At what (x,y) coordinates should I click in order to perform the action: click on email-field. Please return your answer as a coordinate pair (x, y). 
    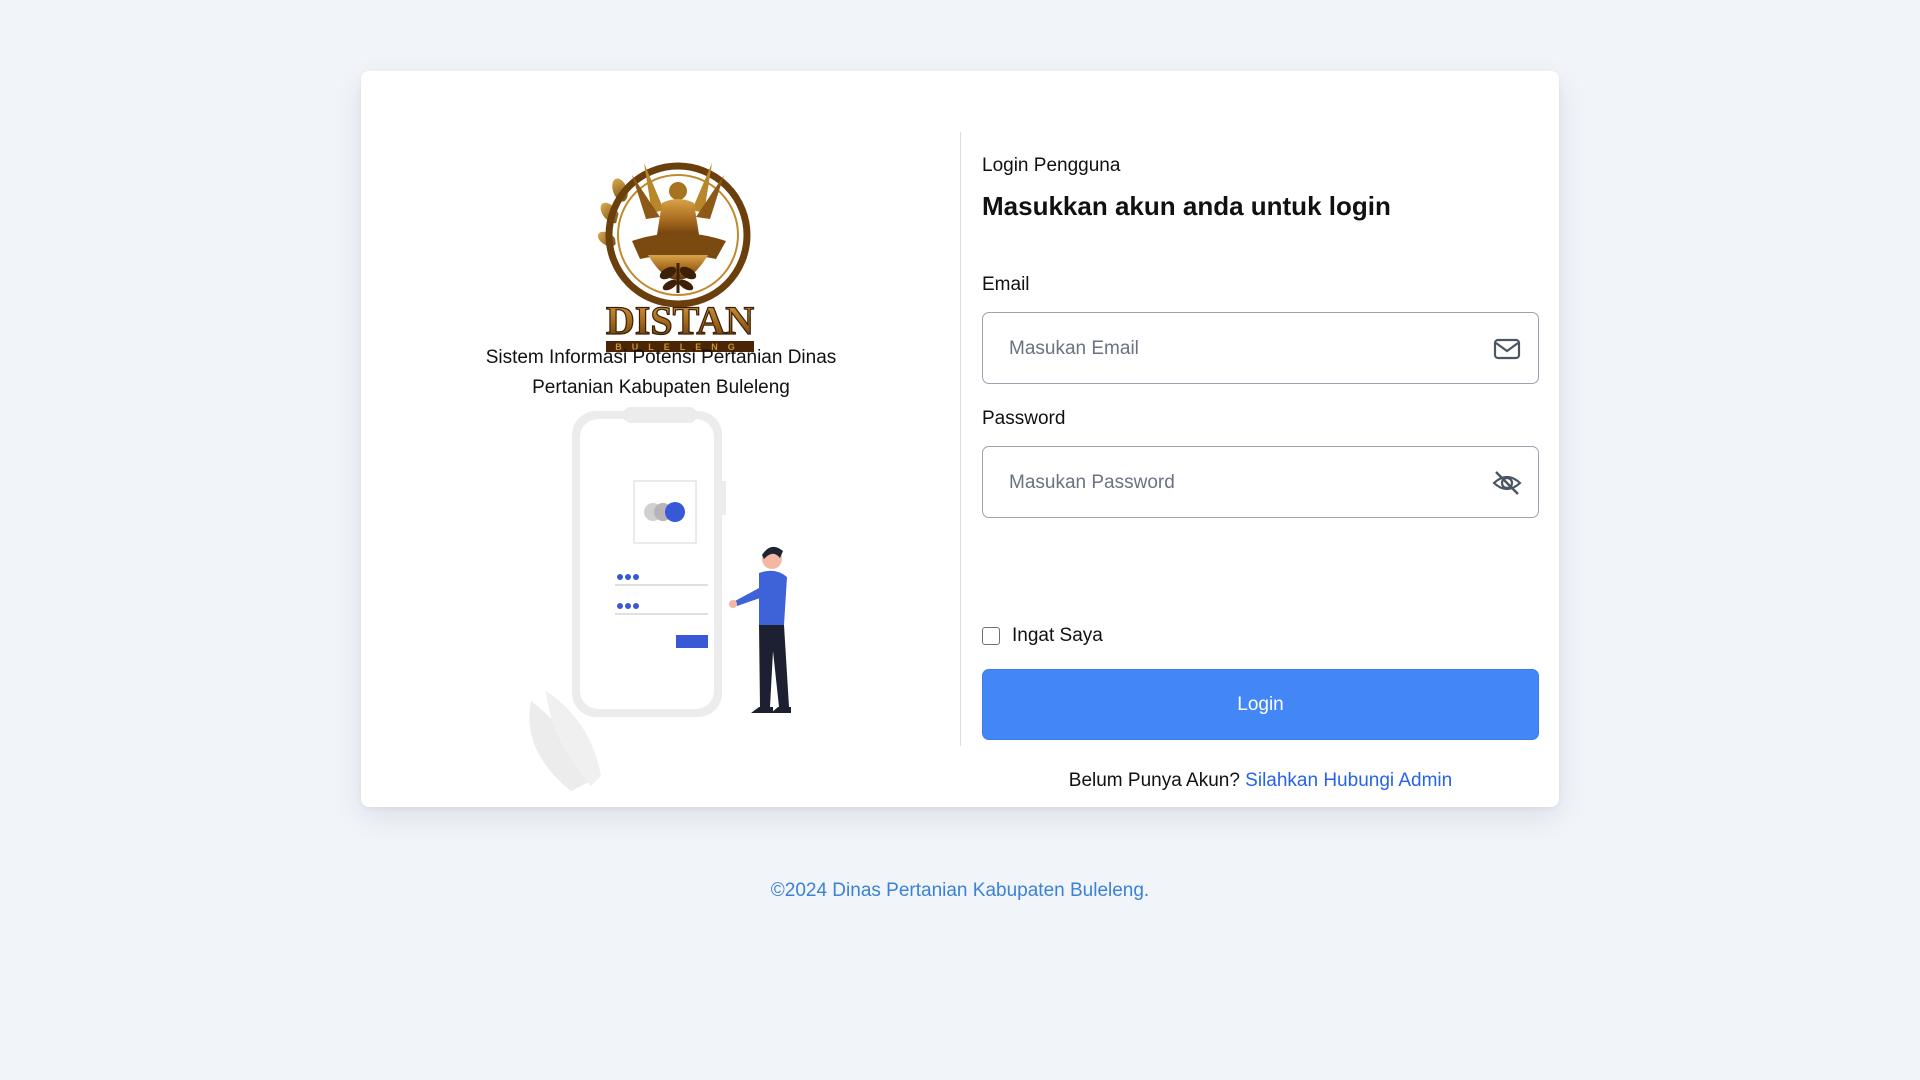
    Looking at the image, I should click on (1260, 348).